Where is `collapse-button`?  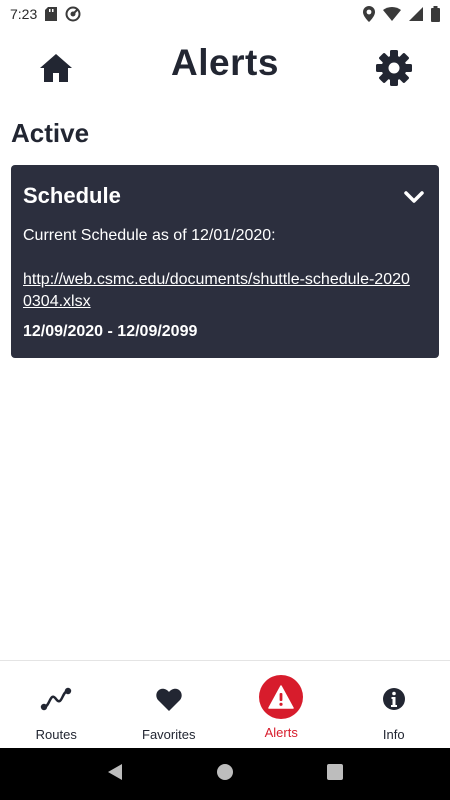 collapse-button is located at coordinates (414, 200).